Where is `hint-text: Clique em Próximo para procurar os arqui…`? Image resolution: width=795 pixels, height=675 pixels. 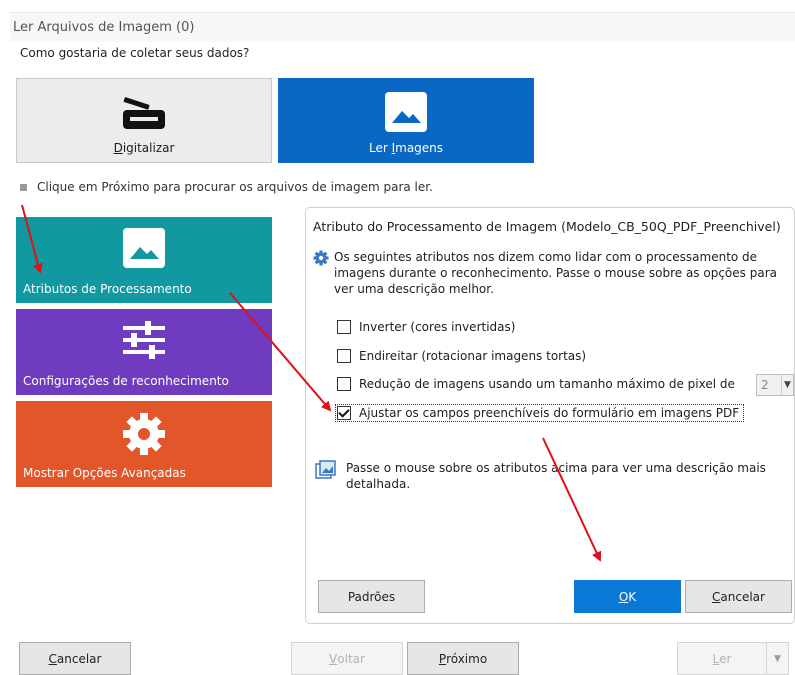
hint-text: Clique em Próximo para procurar os arqui… is located at coordinates (235, 187).